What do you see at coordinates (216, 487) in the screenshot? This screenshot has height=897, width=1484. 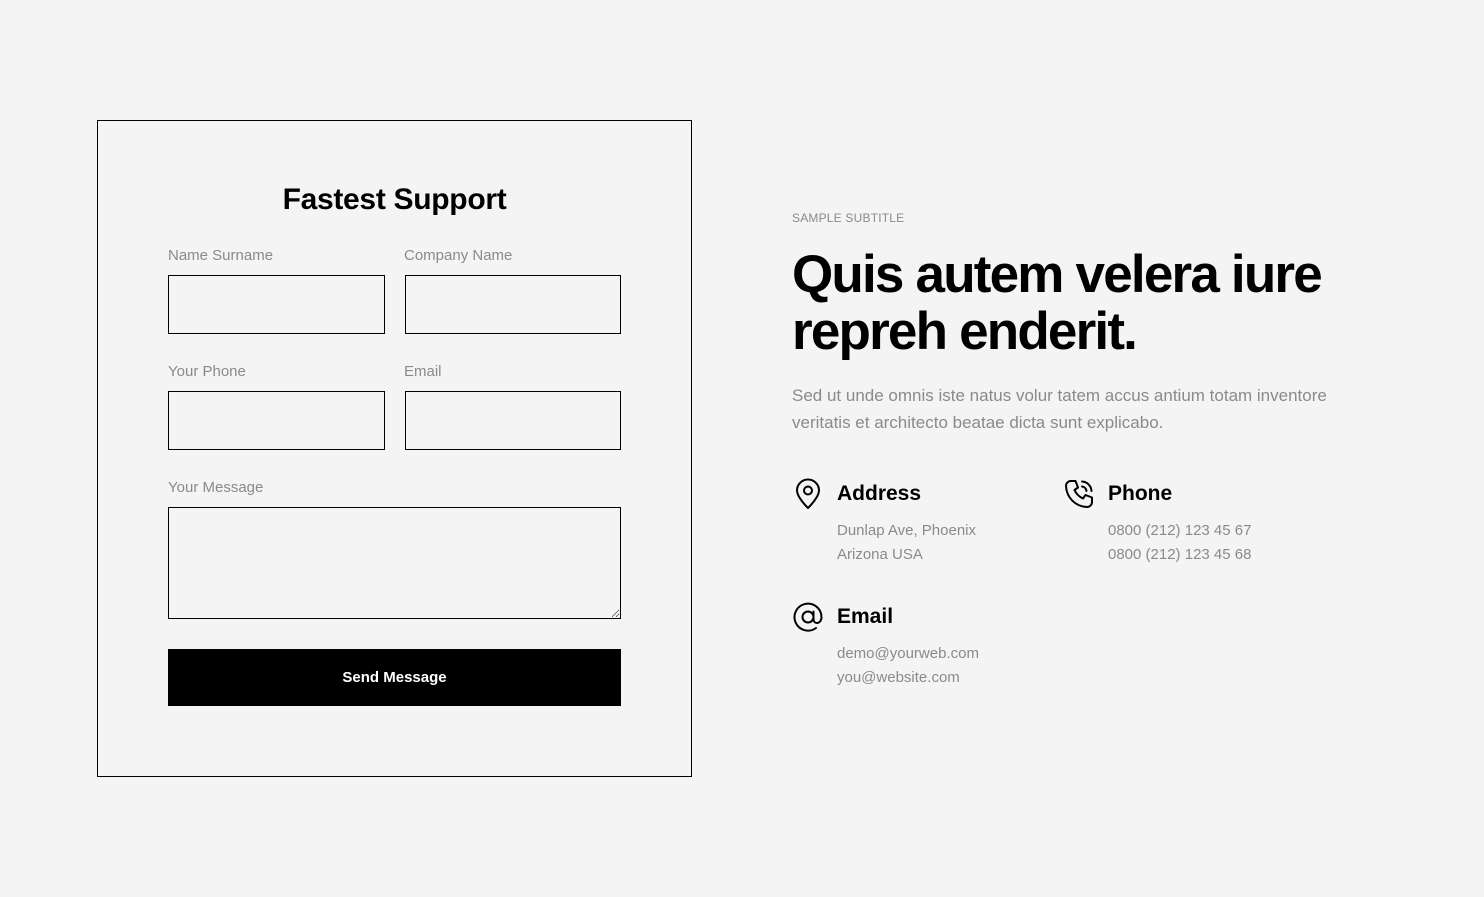 I see `message-label: Your Message` at bounding box center [216, 487].